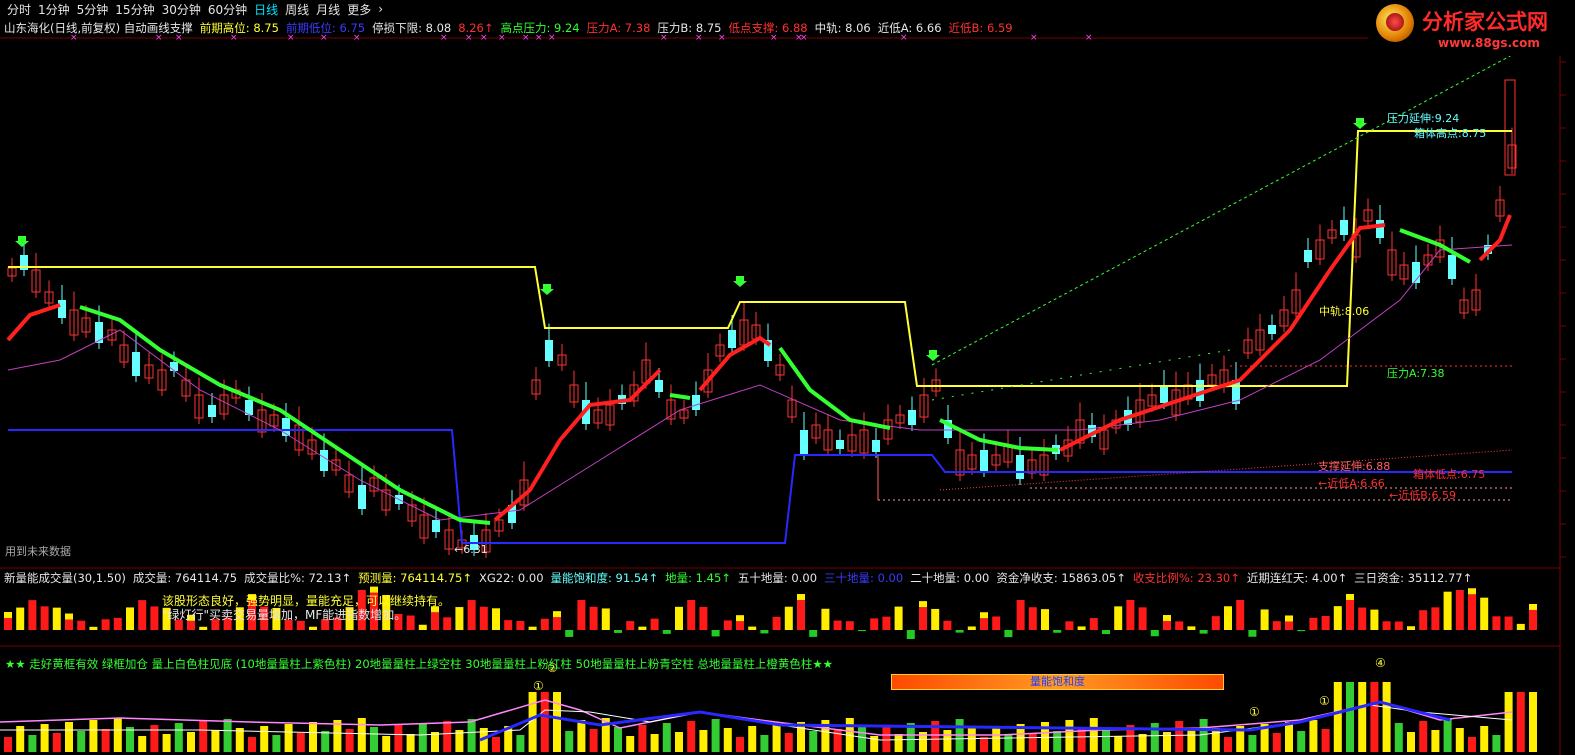  I want to click on top_header-field-8: 低点支撑: 6.88, so click(768, 28).